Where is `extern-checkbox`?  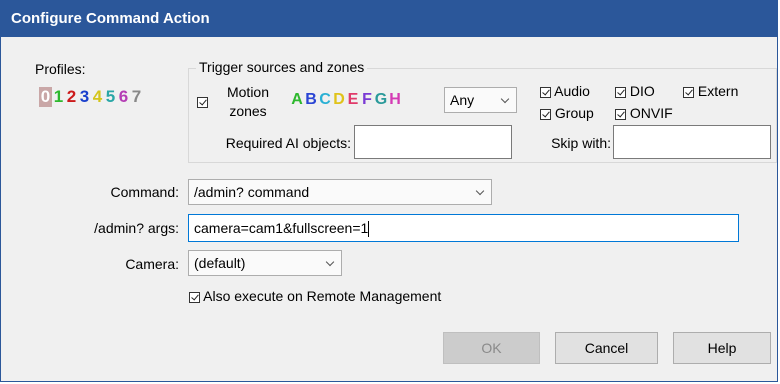
extern-checkbox is located at coordinates (688, 92).